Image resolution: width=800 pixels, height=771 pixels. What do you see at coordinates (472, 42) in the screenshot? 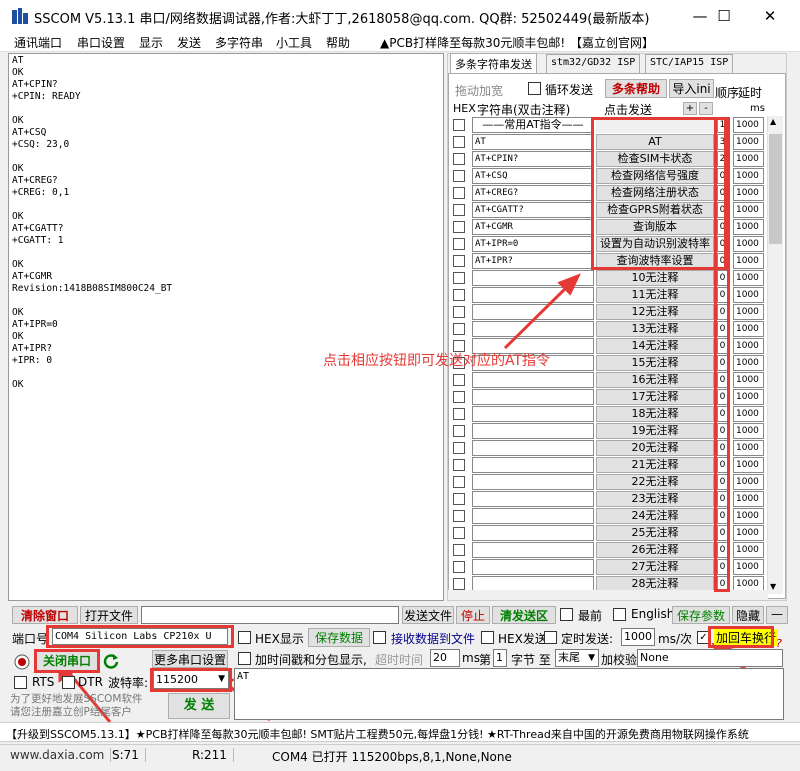
I see `menu-pcb-promo: ▲PCB打样降至每款30元顺丰包邮!` at bounding box center [472, 42].